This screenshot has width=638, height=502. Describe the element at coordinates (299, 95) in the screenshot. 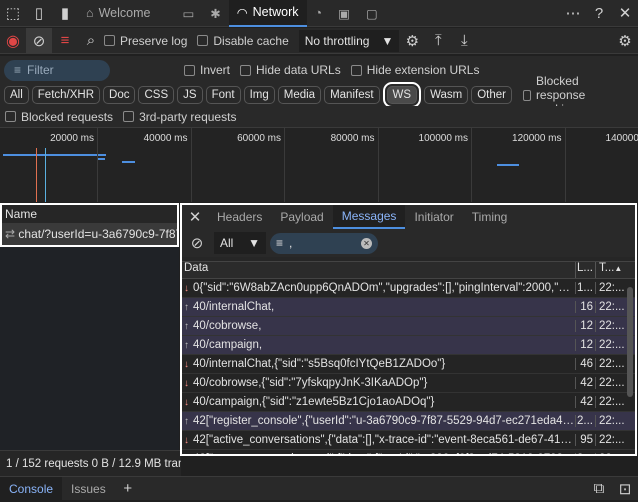

I see `type-filter-media: Media` at that location.